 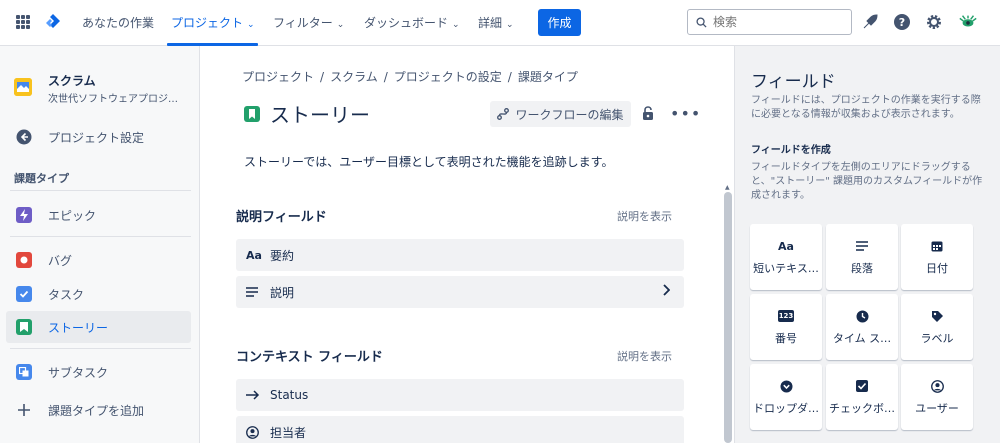 I want to click on field-row-status: Status, so click(x=460, y=395).